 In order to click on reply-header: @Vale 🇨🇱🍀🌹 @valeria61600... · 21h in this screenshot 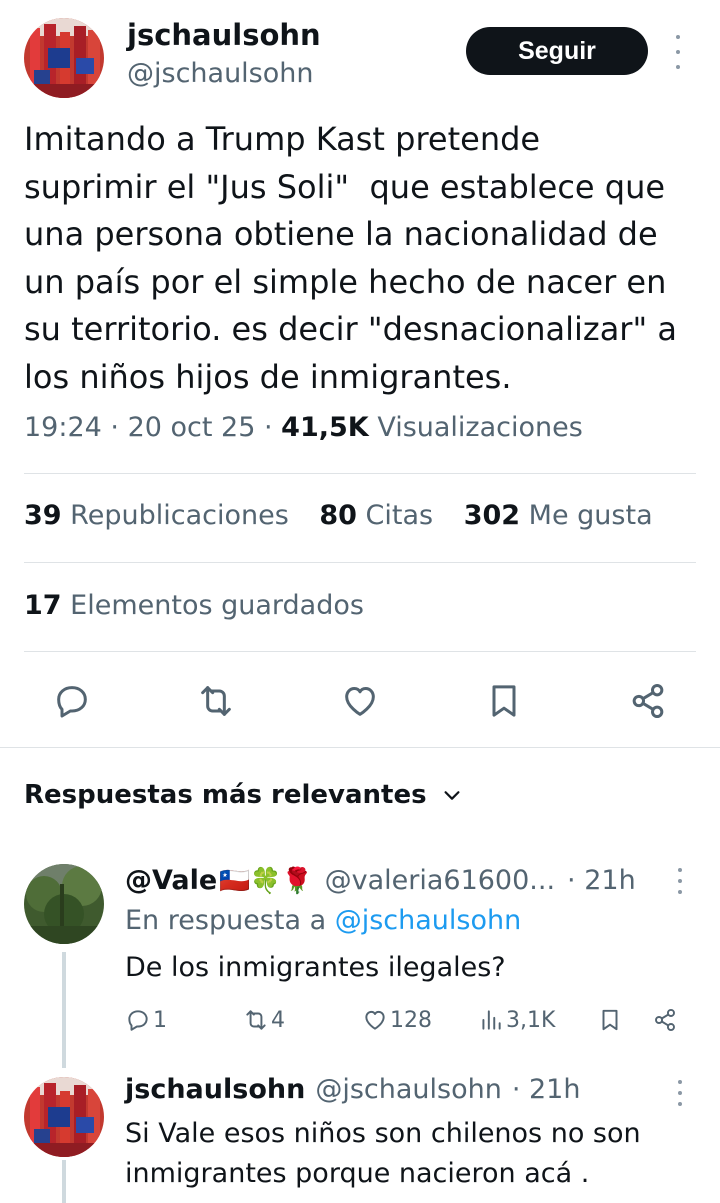, I will do `click(380, 880)`.